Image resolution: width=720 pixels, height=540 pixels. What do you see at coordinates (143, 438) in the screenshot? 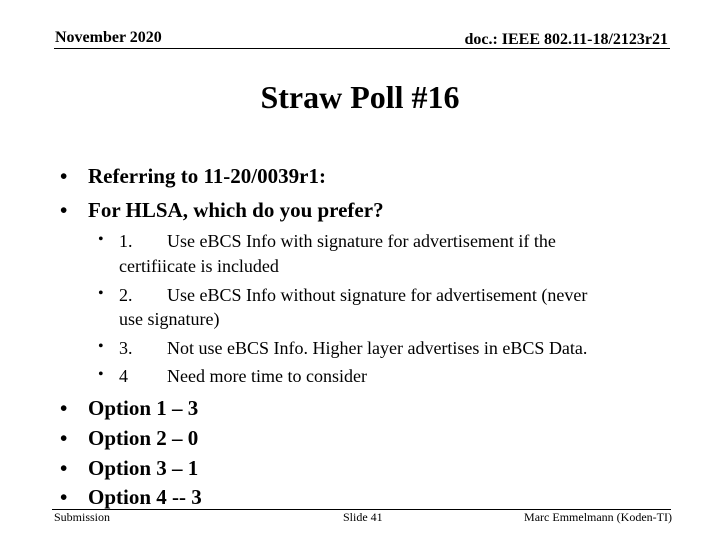
I see `result-text: Option 2 – 0` at bounding box center [143, 438].